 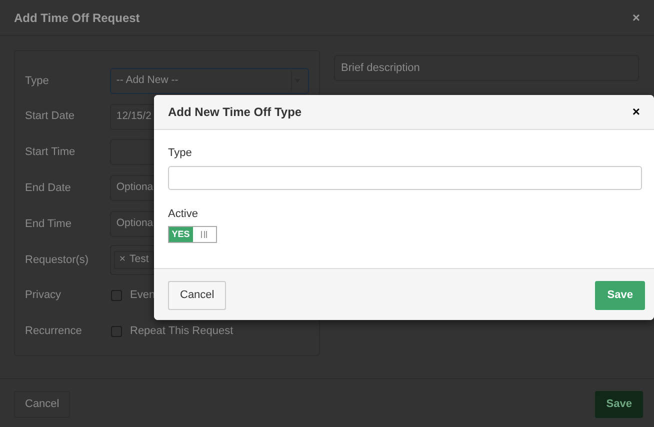 I want to click on checkbox-label: Even, so click(x=143, y=296).